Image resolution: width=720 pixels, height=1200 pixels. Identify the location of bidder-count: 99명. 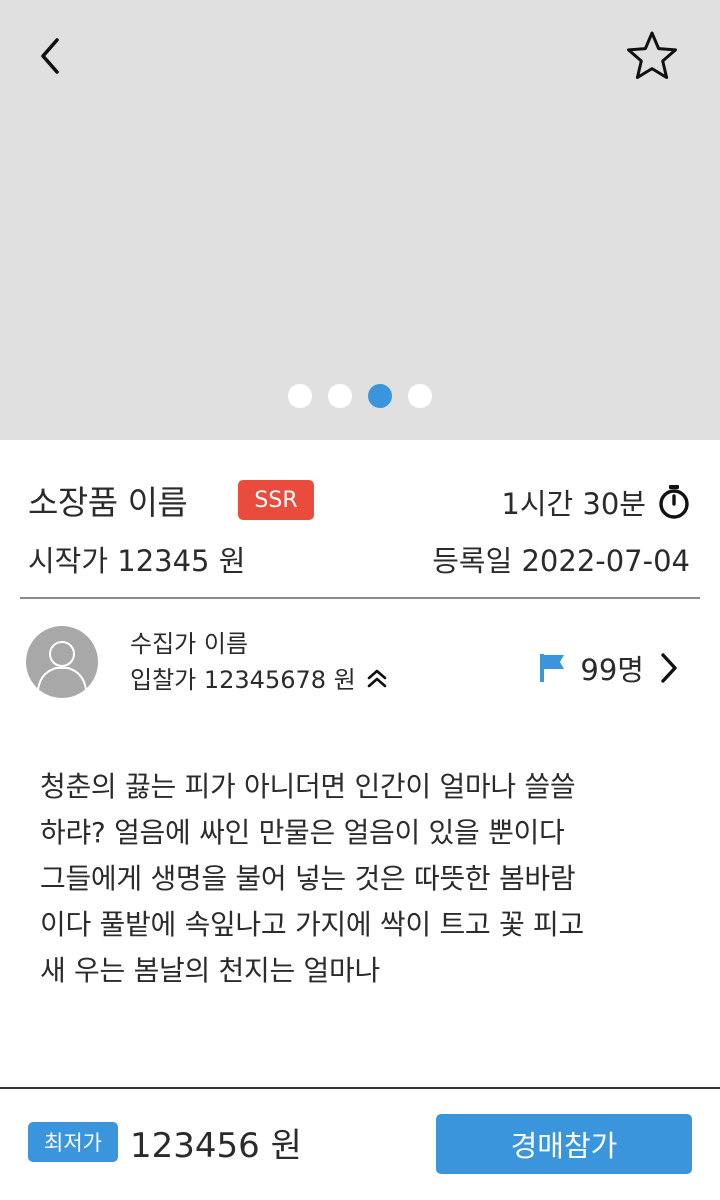
(612, 670).